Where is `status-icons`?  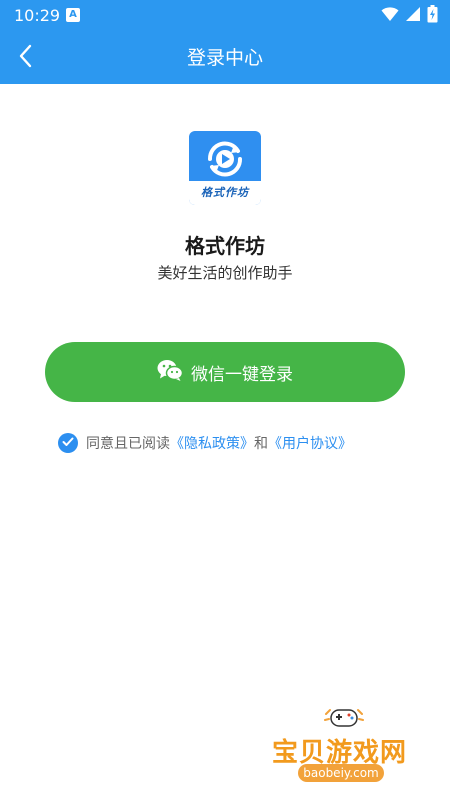 status-icons is located at coordinates (409, 16).